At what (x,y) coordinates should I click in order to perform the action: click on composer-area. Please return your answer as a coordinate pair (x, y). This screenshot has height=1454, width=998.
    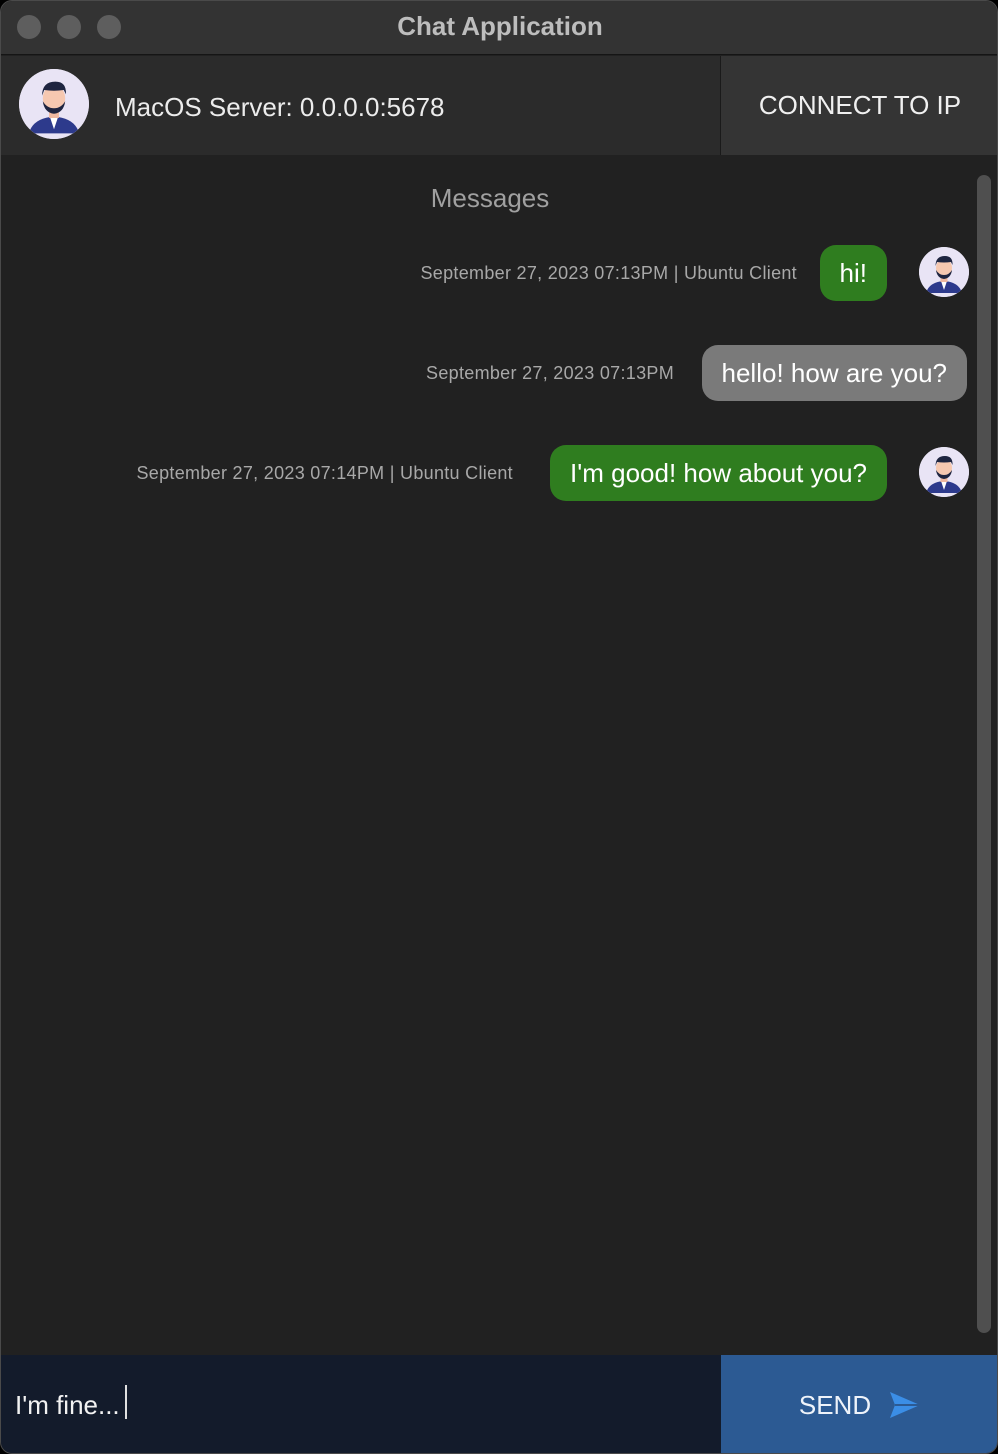
    Looking at the image, I should click on (361, 1404).